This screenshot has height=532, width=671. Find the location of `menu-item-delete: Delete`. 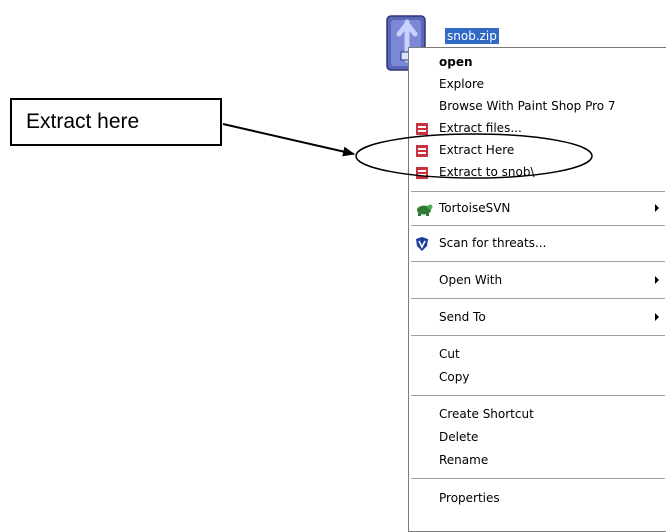

menu-item-delete: Delete is located at coordinates (538, 437).